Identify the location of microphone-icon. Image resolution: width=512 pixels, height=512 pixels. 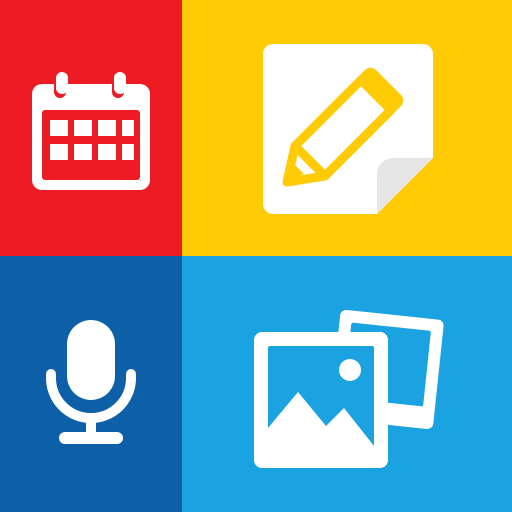
(91, 382).